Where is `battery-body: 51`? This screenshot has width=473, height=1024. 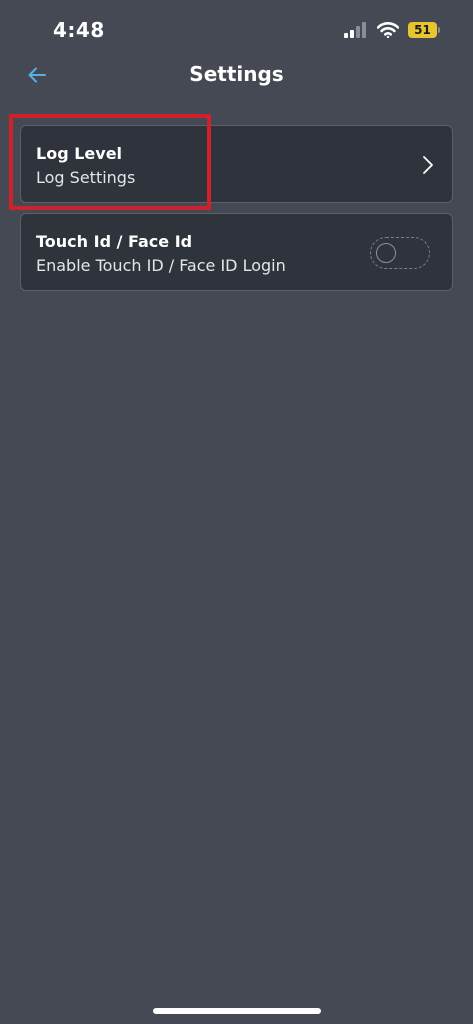 battery-body: 51 is located at coordinates (422, 30).